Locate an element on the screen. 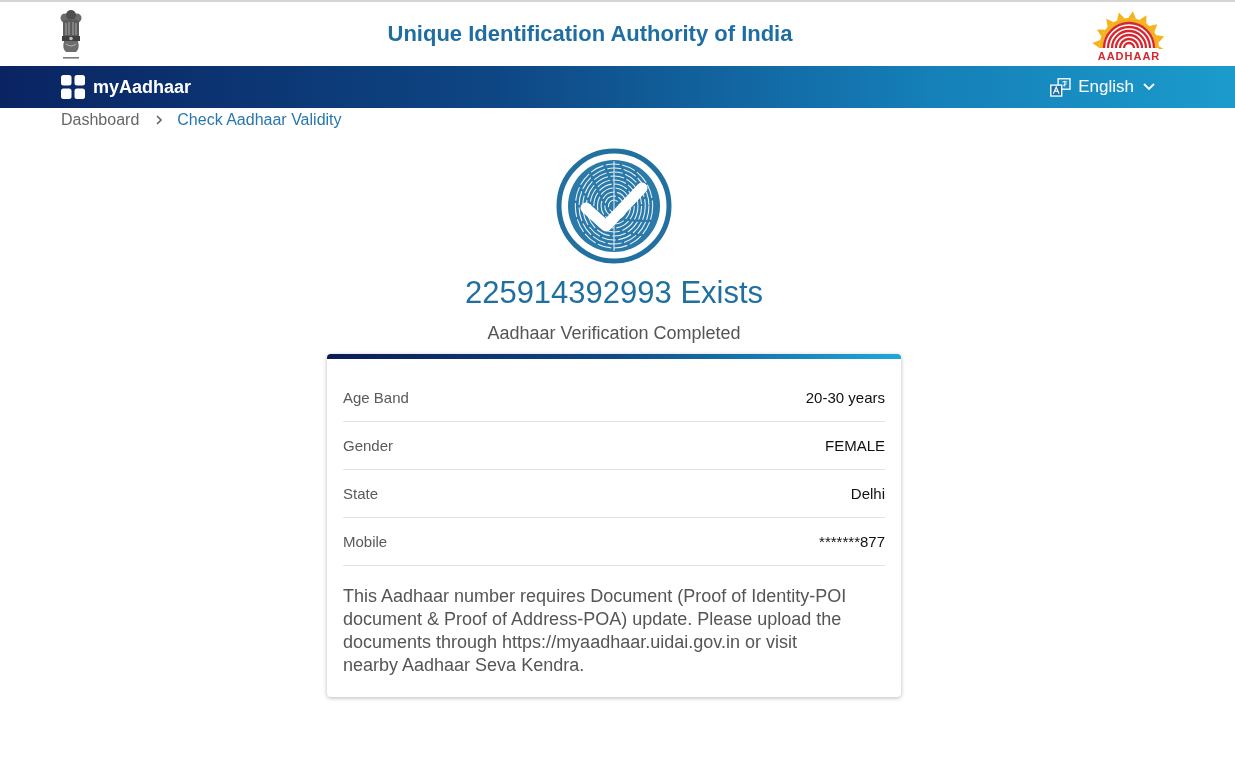 This screenshot has width=1235, height=767. fingerprint-check-icon is located at coordinates (614, 206).